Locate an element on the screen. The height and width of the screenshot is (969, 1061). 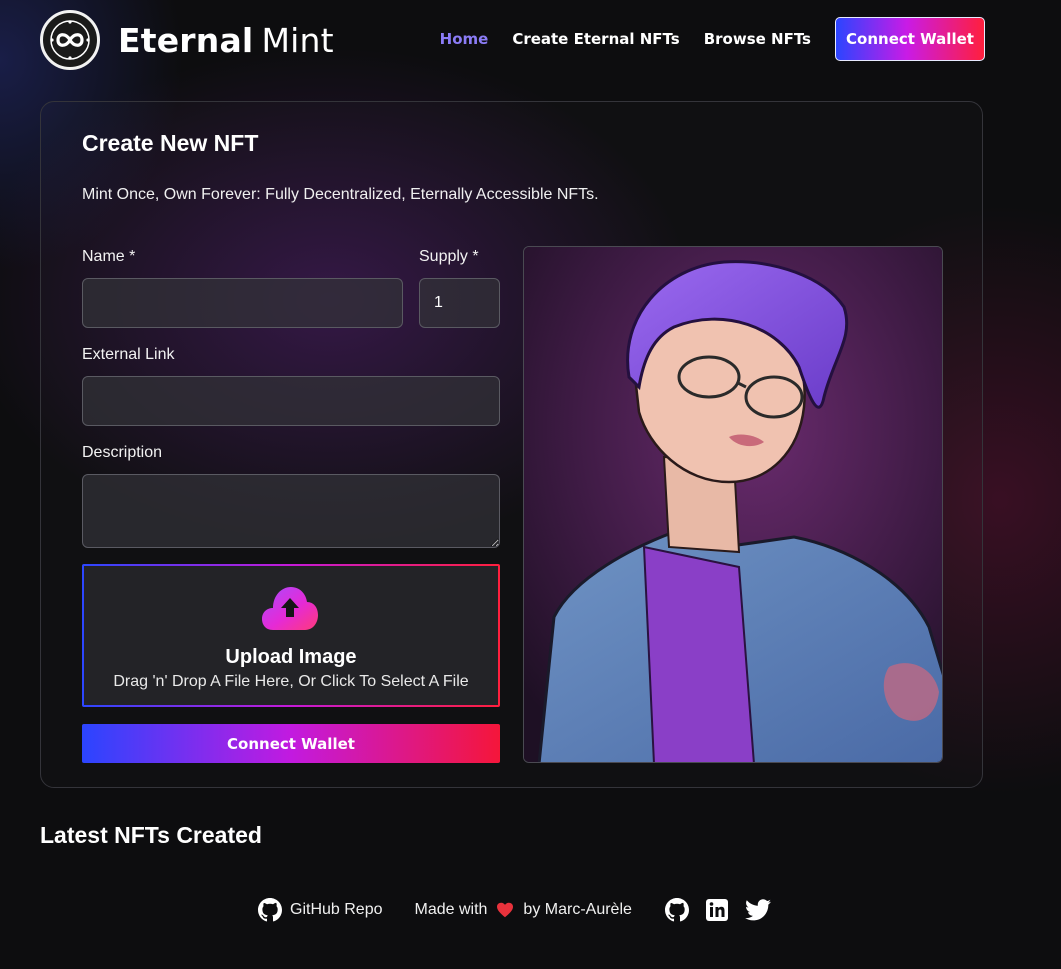
supply-label: Supply * is located at coordinates (449, 256).